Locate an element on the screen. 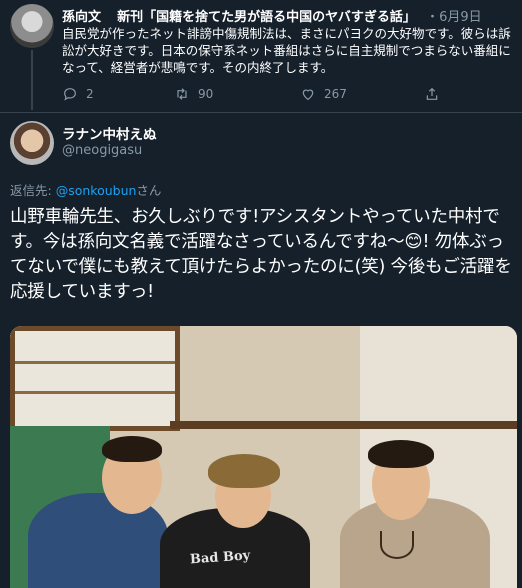 The width and height of the screenshot is (522, 588). share-button is located at coordinates (432, 94).